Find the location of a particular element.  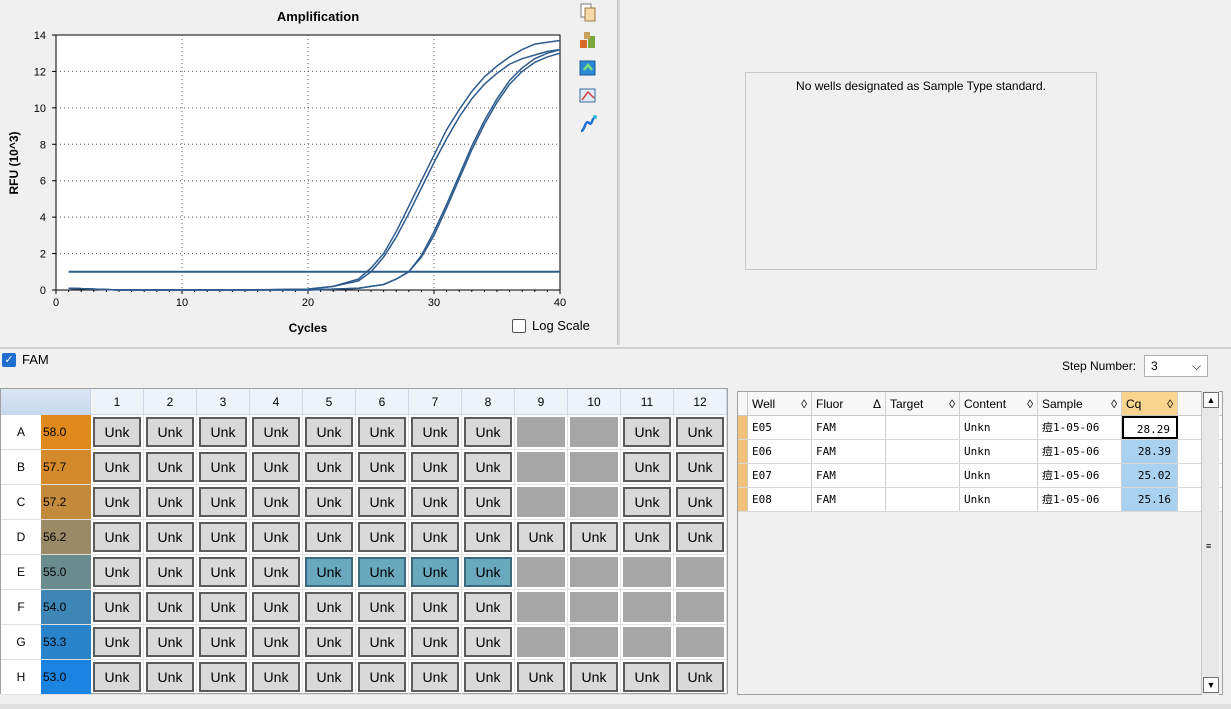

well-G10 is located at coordinates (594, 642).